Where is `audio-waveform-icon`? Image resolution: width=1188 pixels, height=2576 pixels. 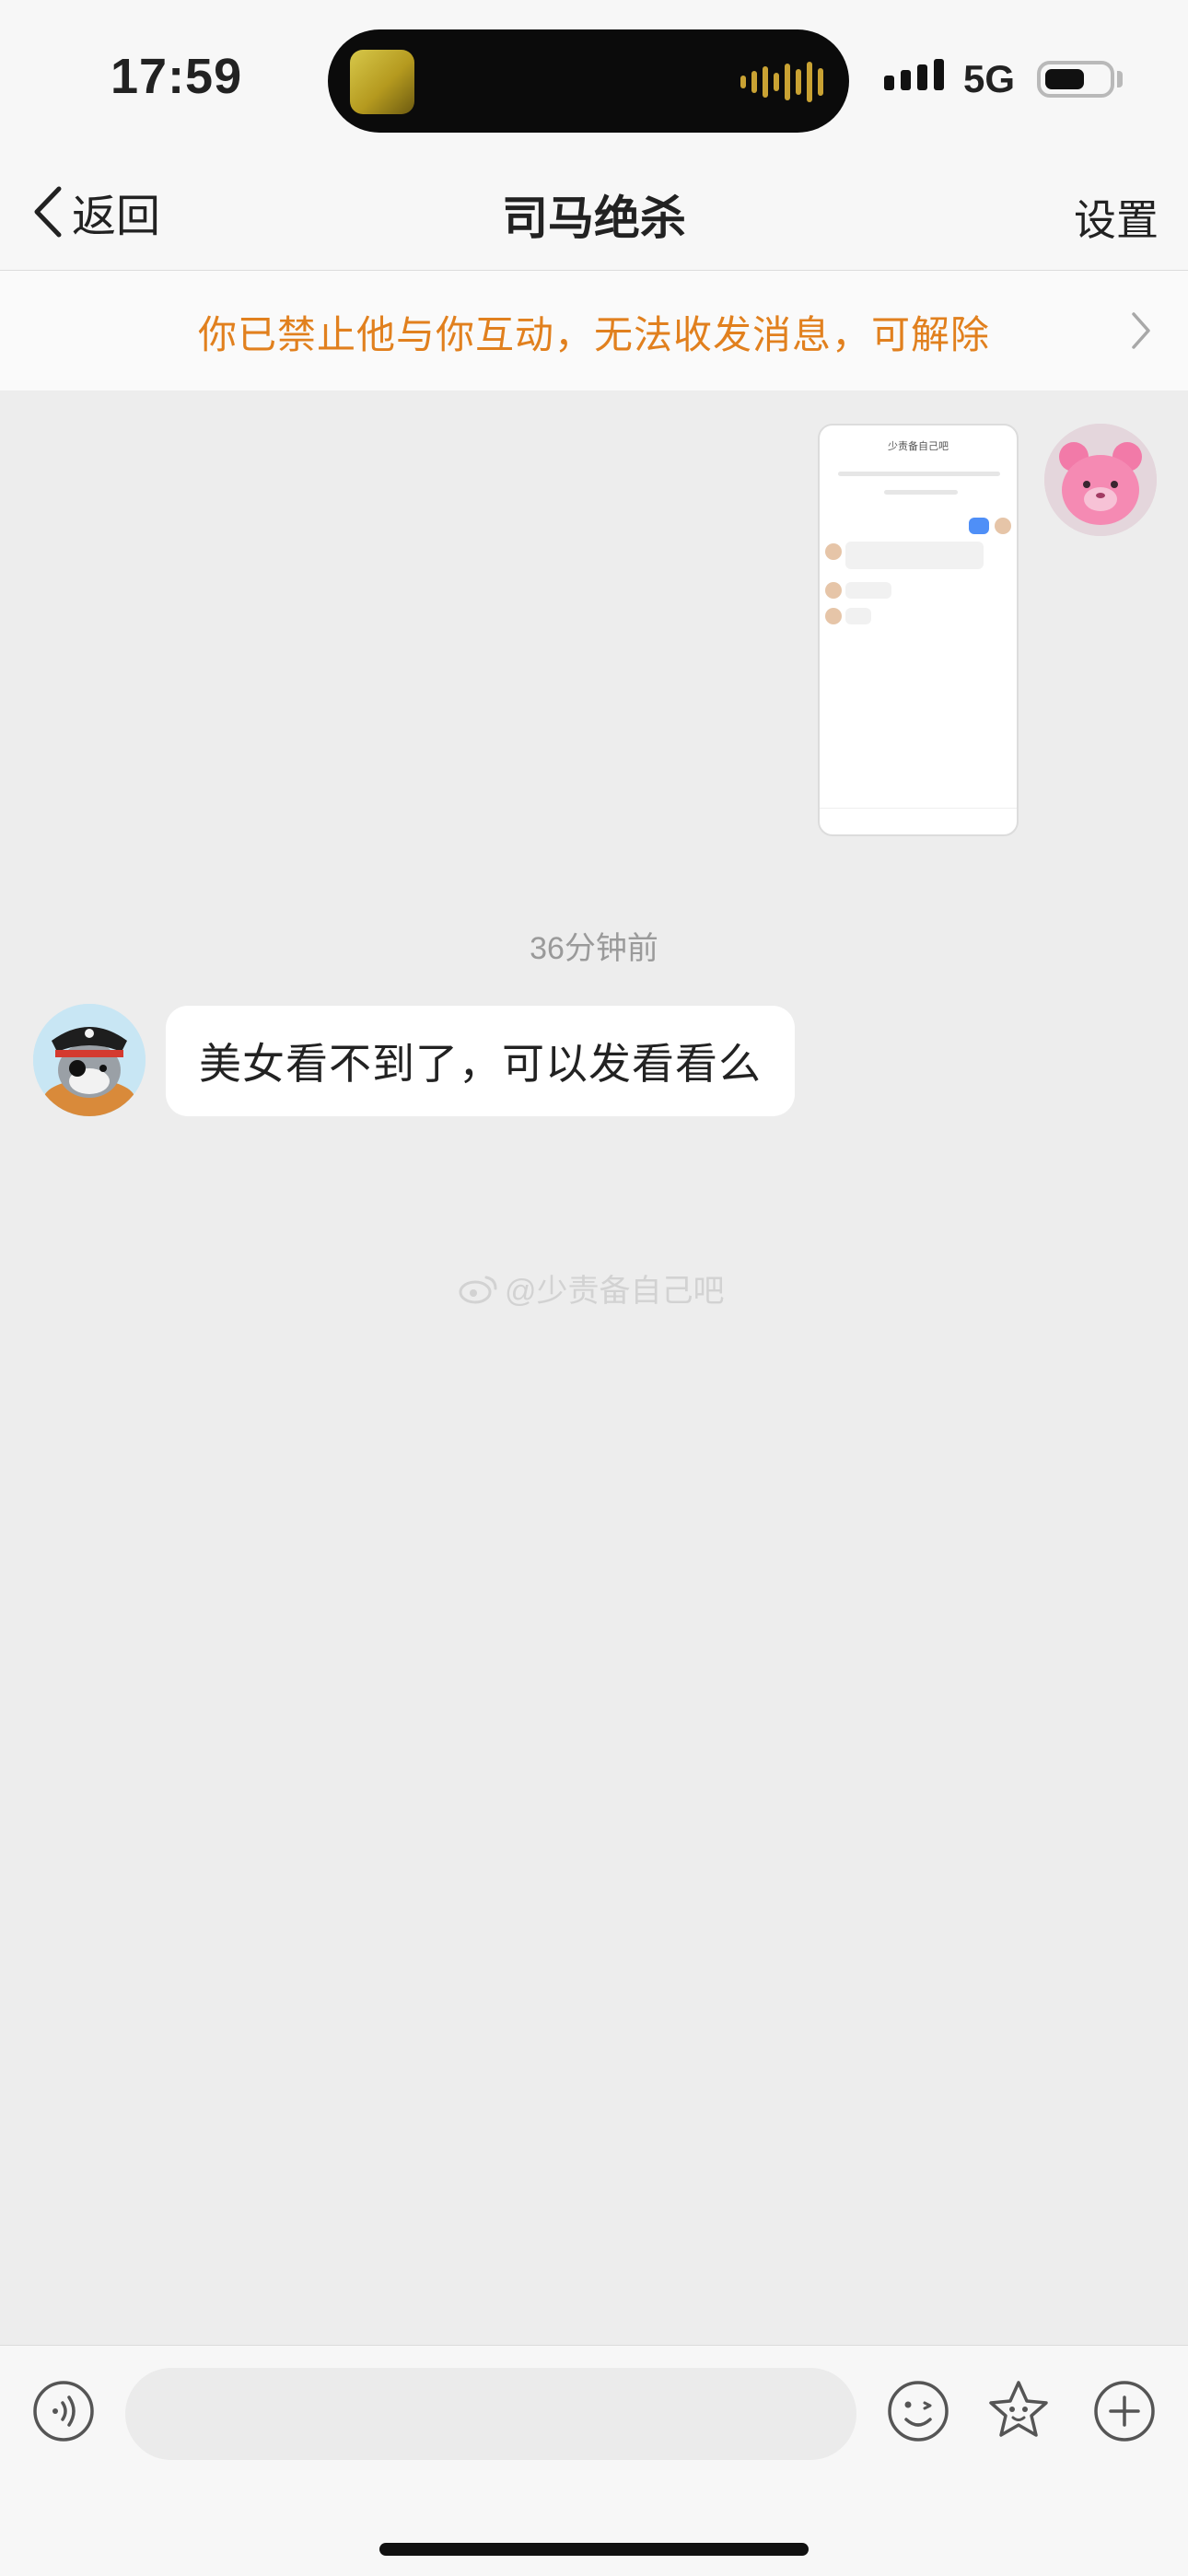 audio-waveform-icon is located at coordinates (781, 82).